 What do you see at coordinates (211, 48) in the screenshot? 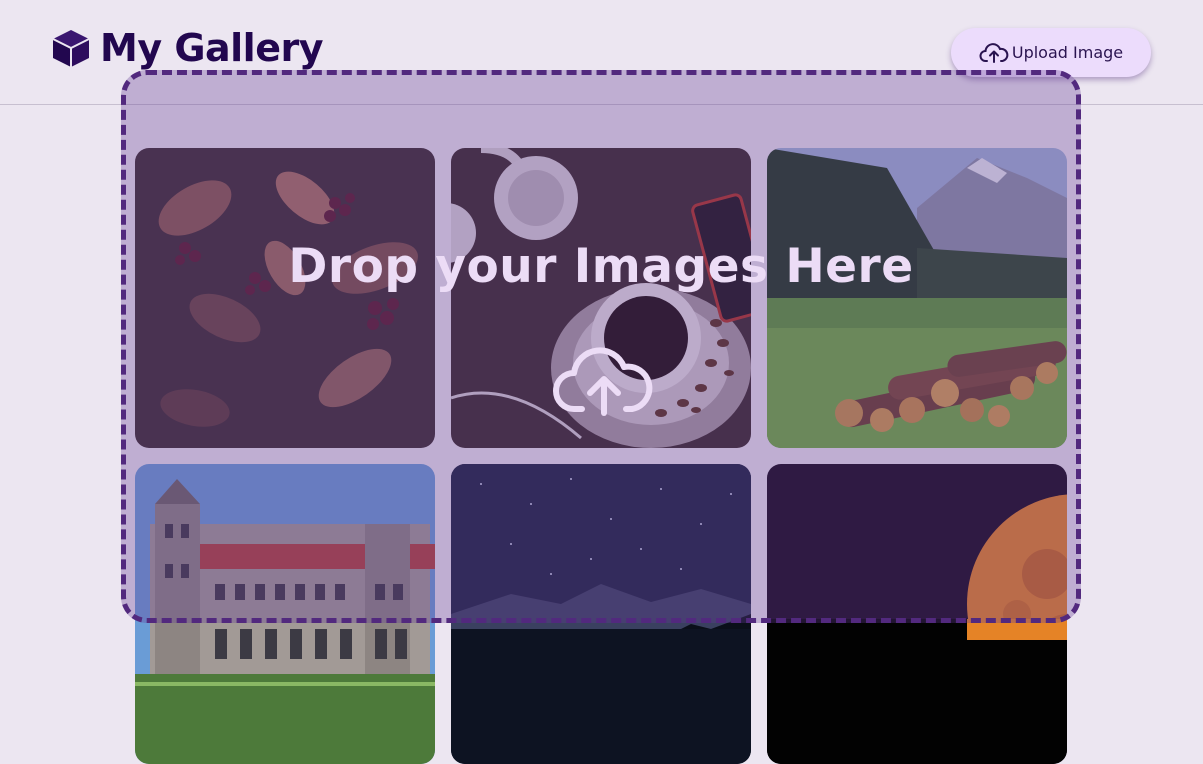
I see `page-title: My Gallery` at bounding box center [211, 48].